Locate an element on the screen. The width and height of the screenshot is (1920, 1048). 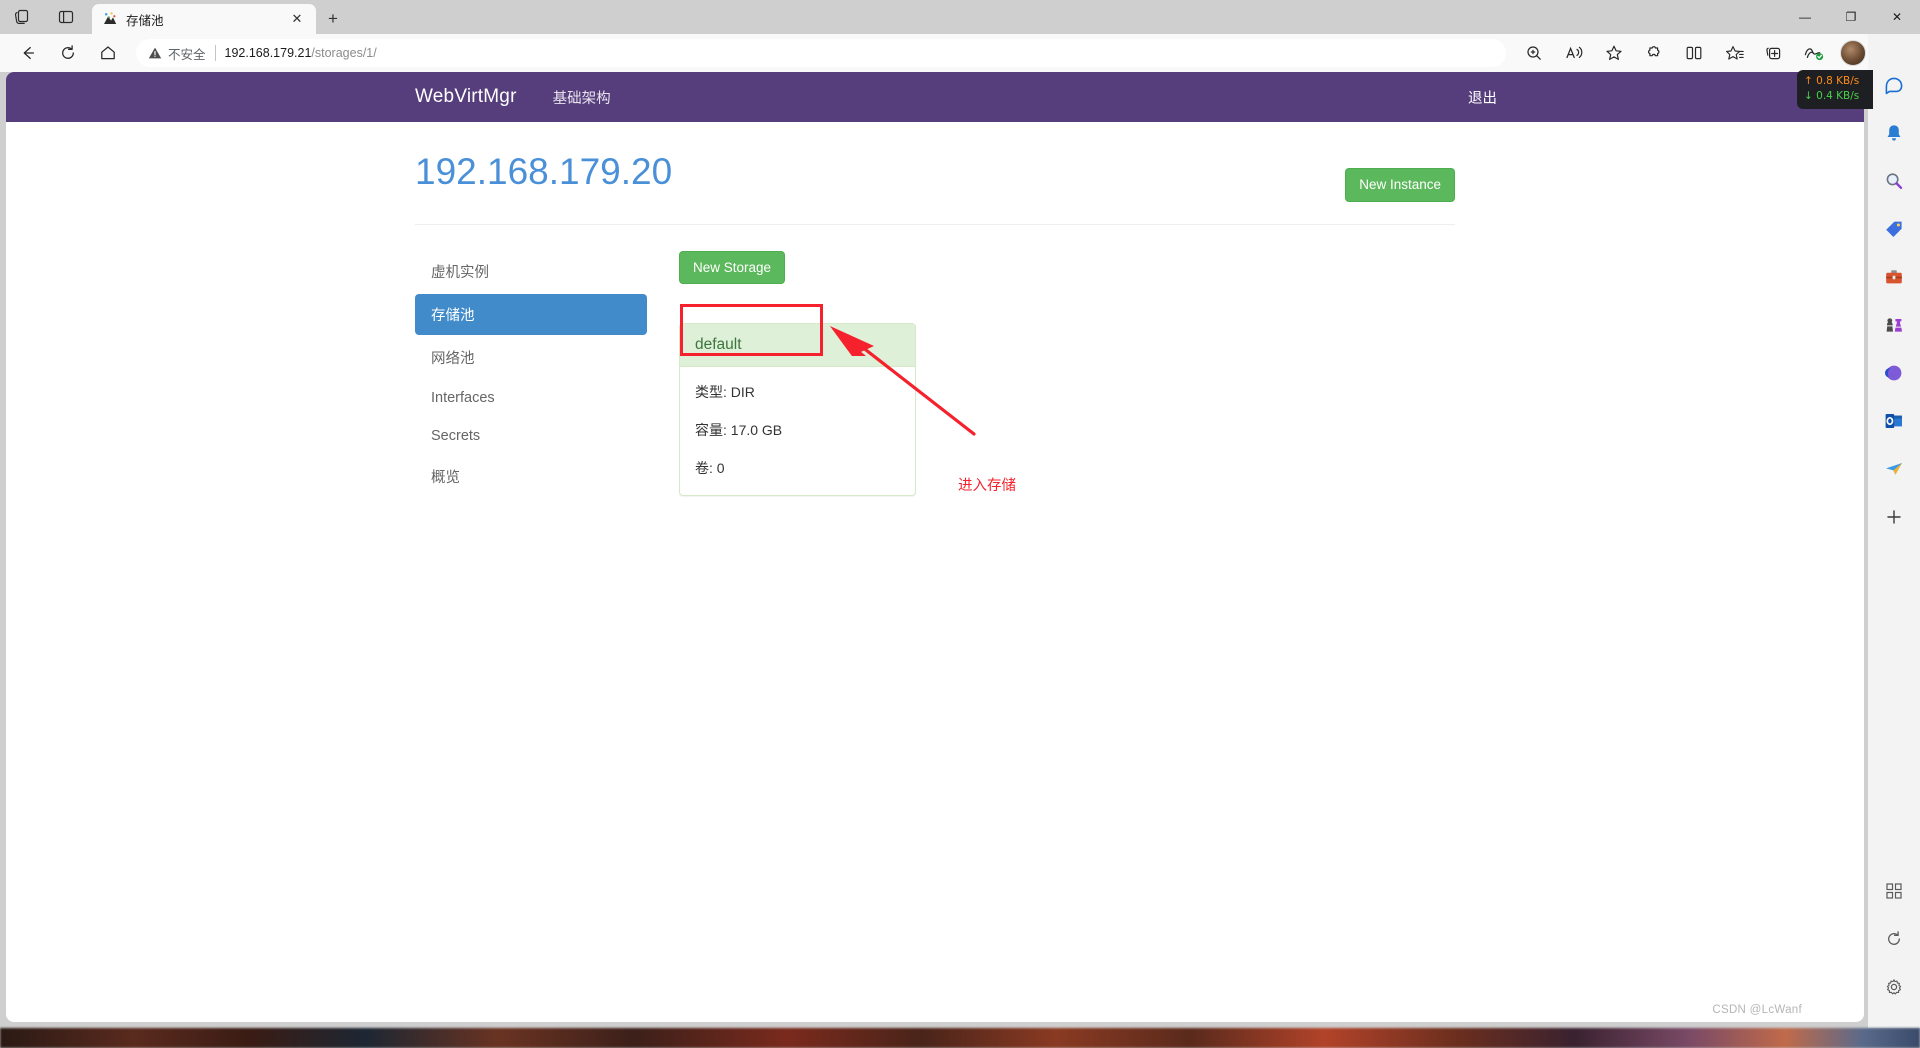
storage-pool-name: default is located at coordinates (797, 346).